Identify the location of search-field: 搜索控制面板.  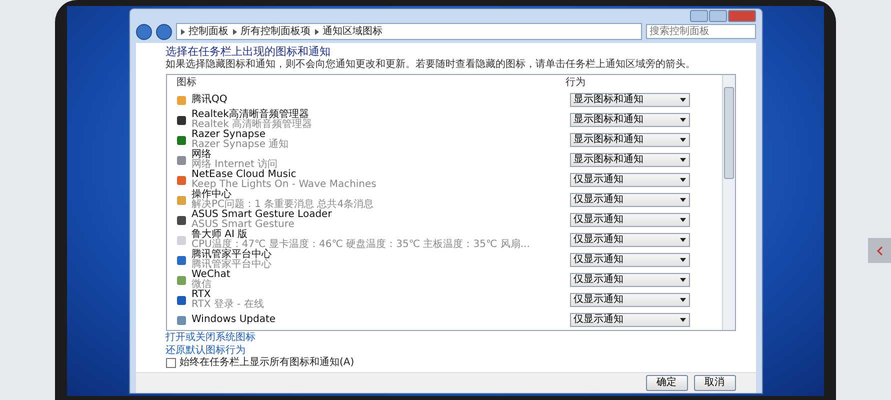
(701, 31).